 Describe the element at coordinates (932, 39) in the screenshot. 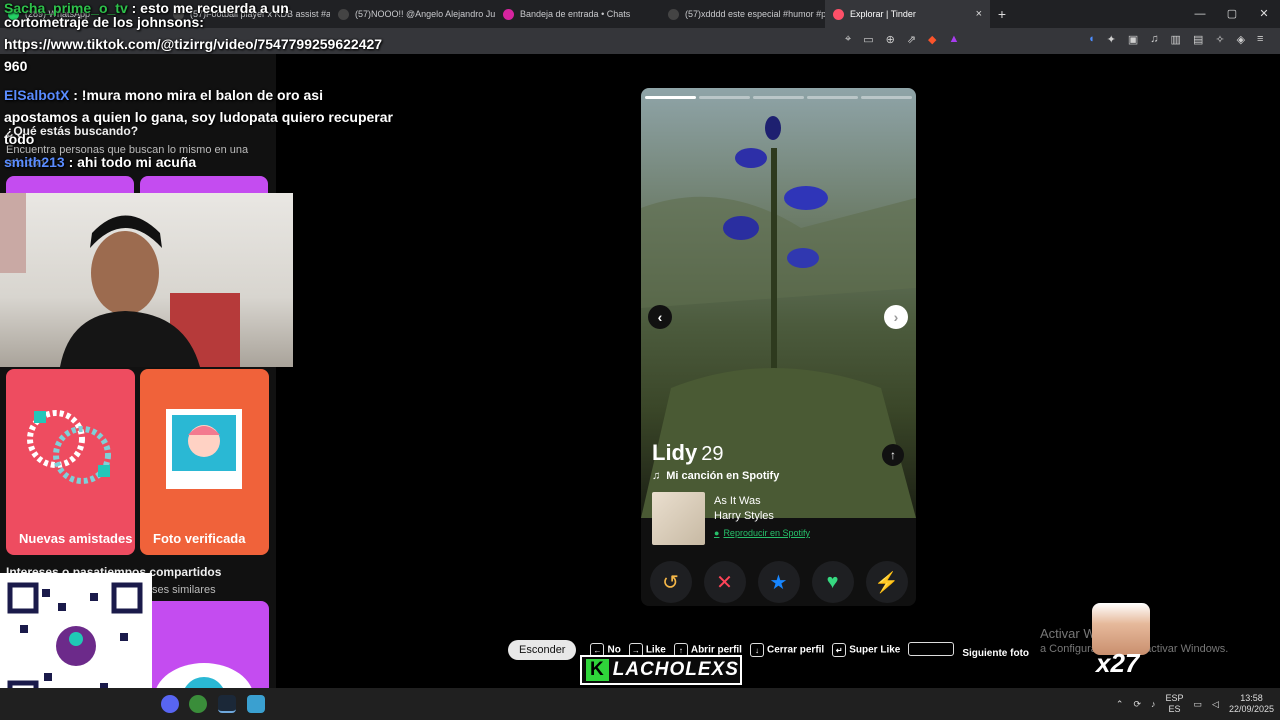

I see `brave-shield-icon: ◆` at that location.